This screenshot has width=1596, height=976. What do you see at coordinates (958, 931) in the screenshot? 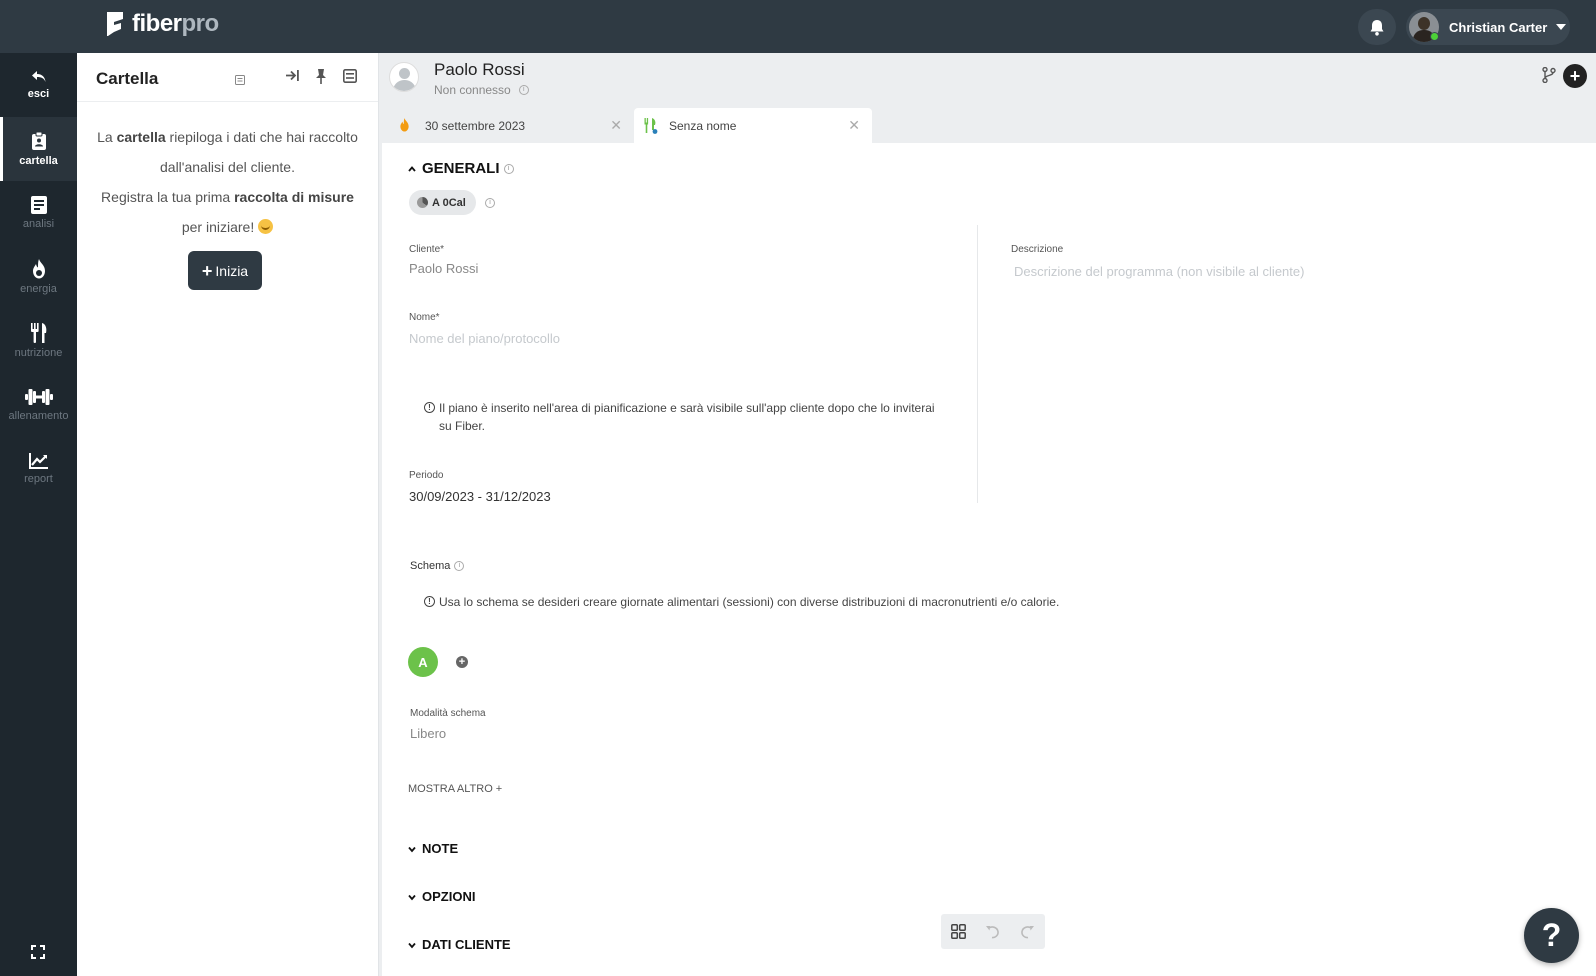
I see `grid-icon` at bounding box center [958, 931].